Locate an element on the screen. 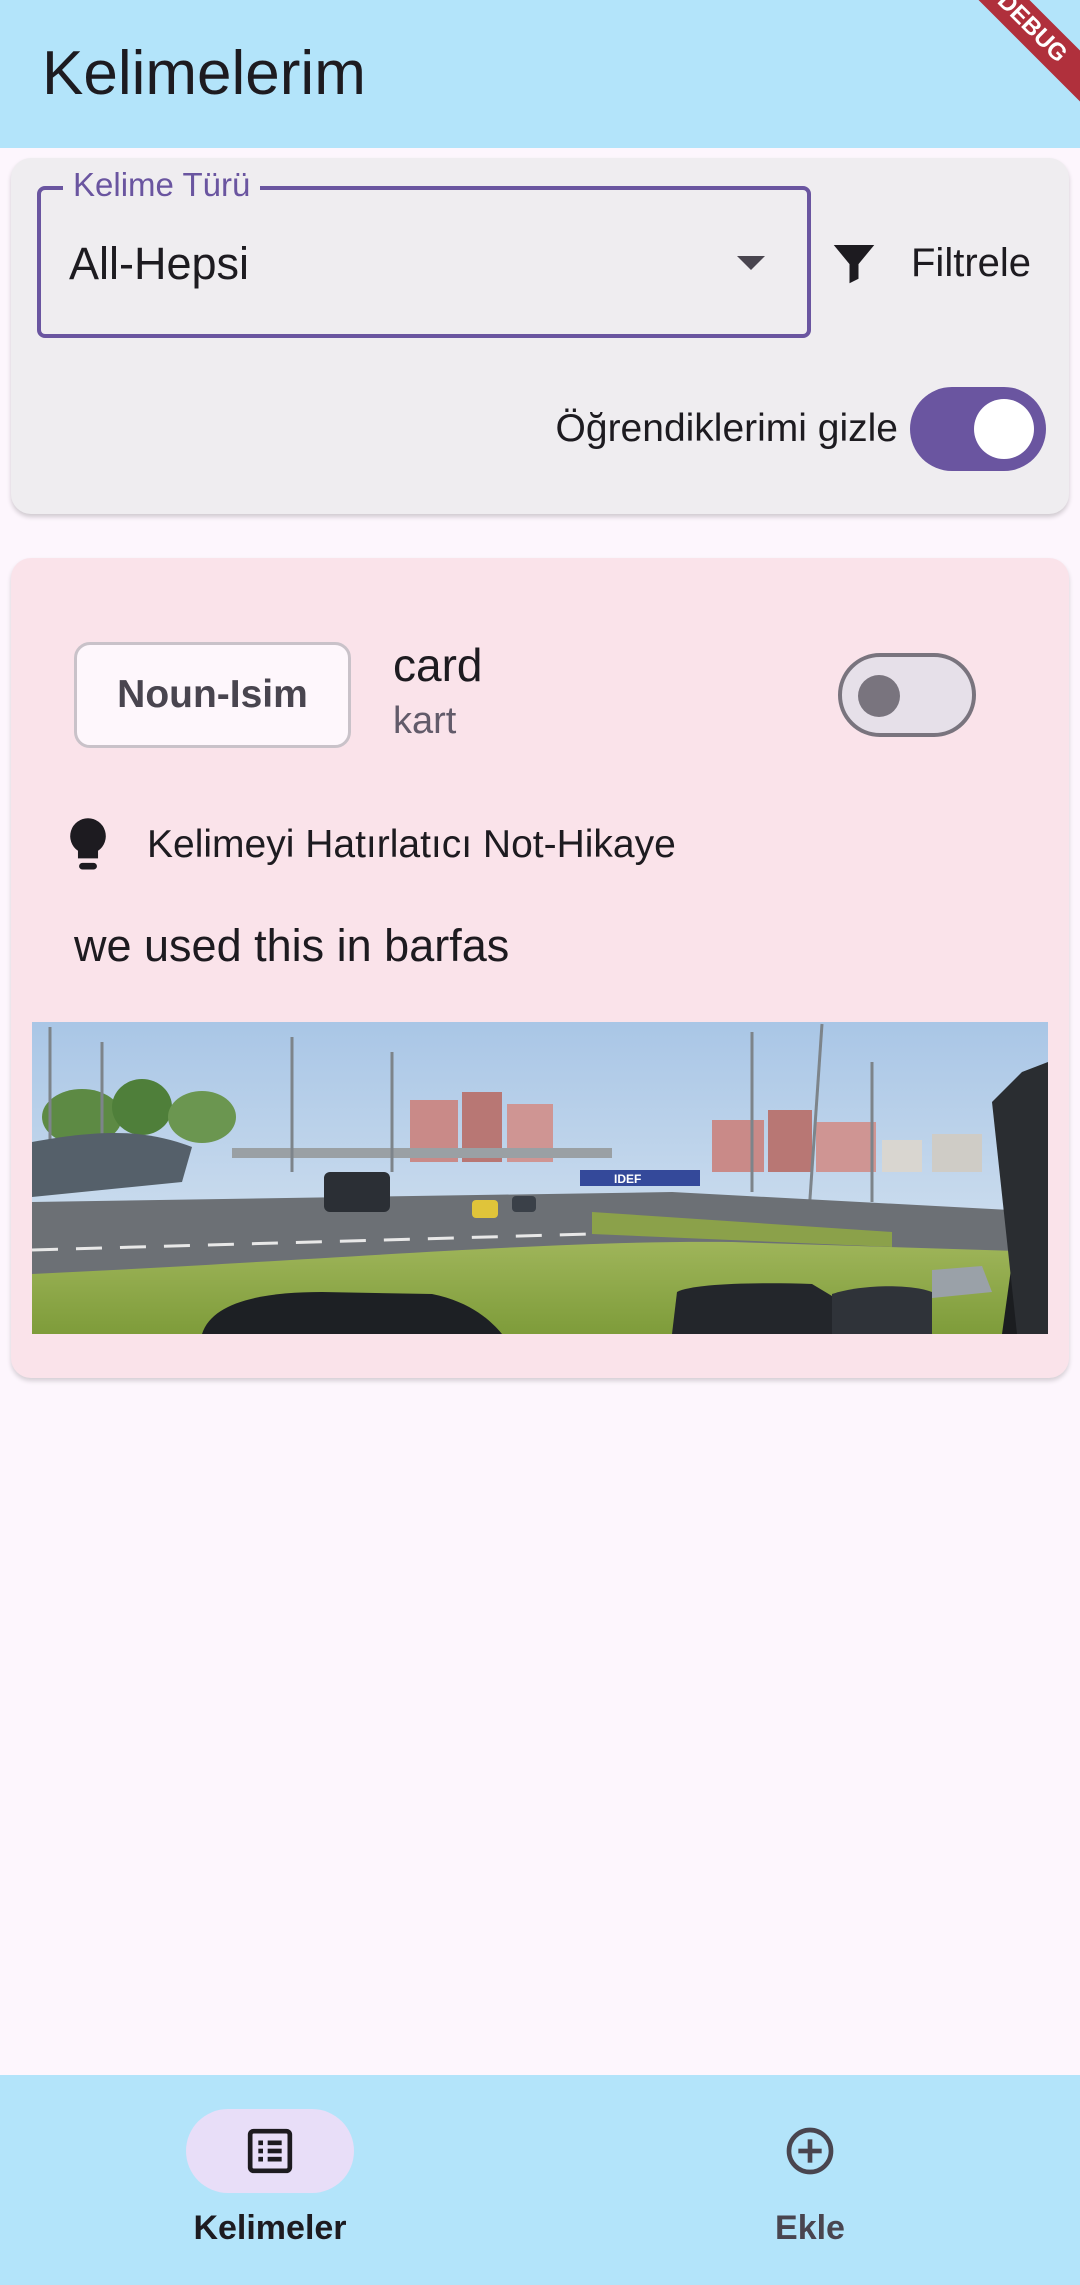  hide-learned-switch is located at coordinates (978, 429).